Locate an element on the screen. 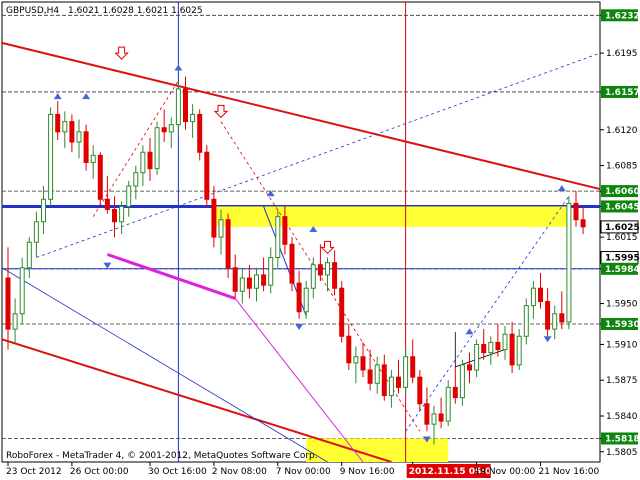 This screenshot has width=640, height=480. price-tag-label: 1.6060 is located at coordinates (622, 192).